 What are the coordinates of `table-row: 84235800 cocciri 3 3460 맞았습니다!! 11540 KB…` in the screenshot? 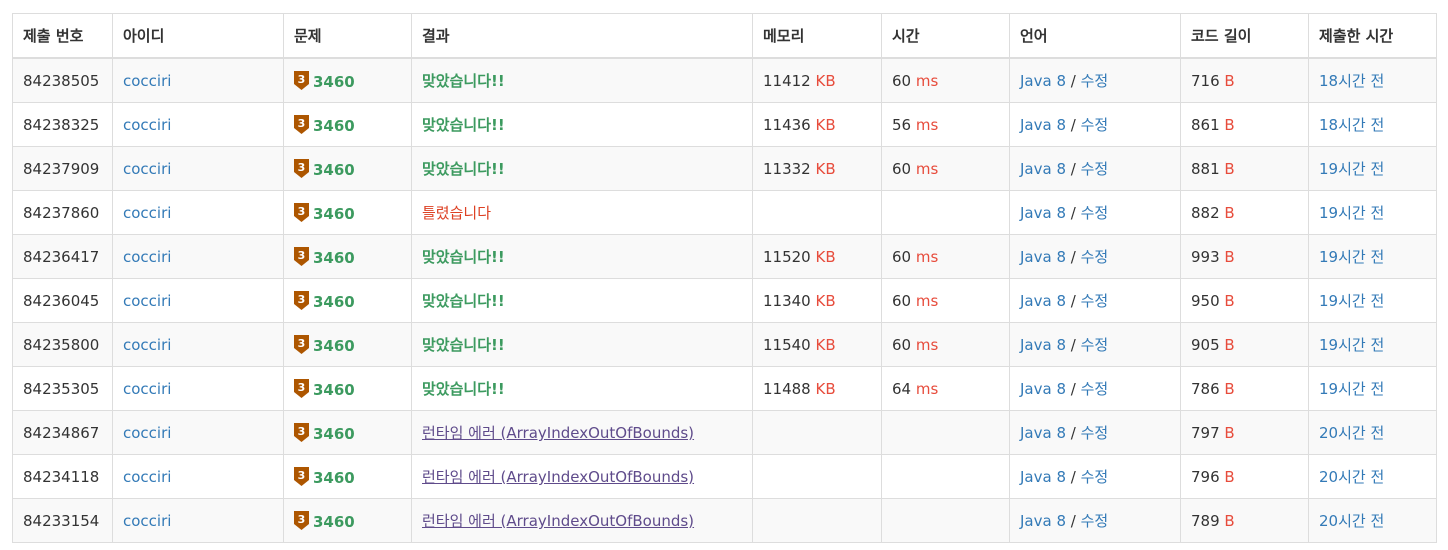 It's located at (724, 344).